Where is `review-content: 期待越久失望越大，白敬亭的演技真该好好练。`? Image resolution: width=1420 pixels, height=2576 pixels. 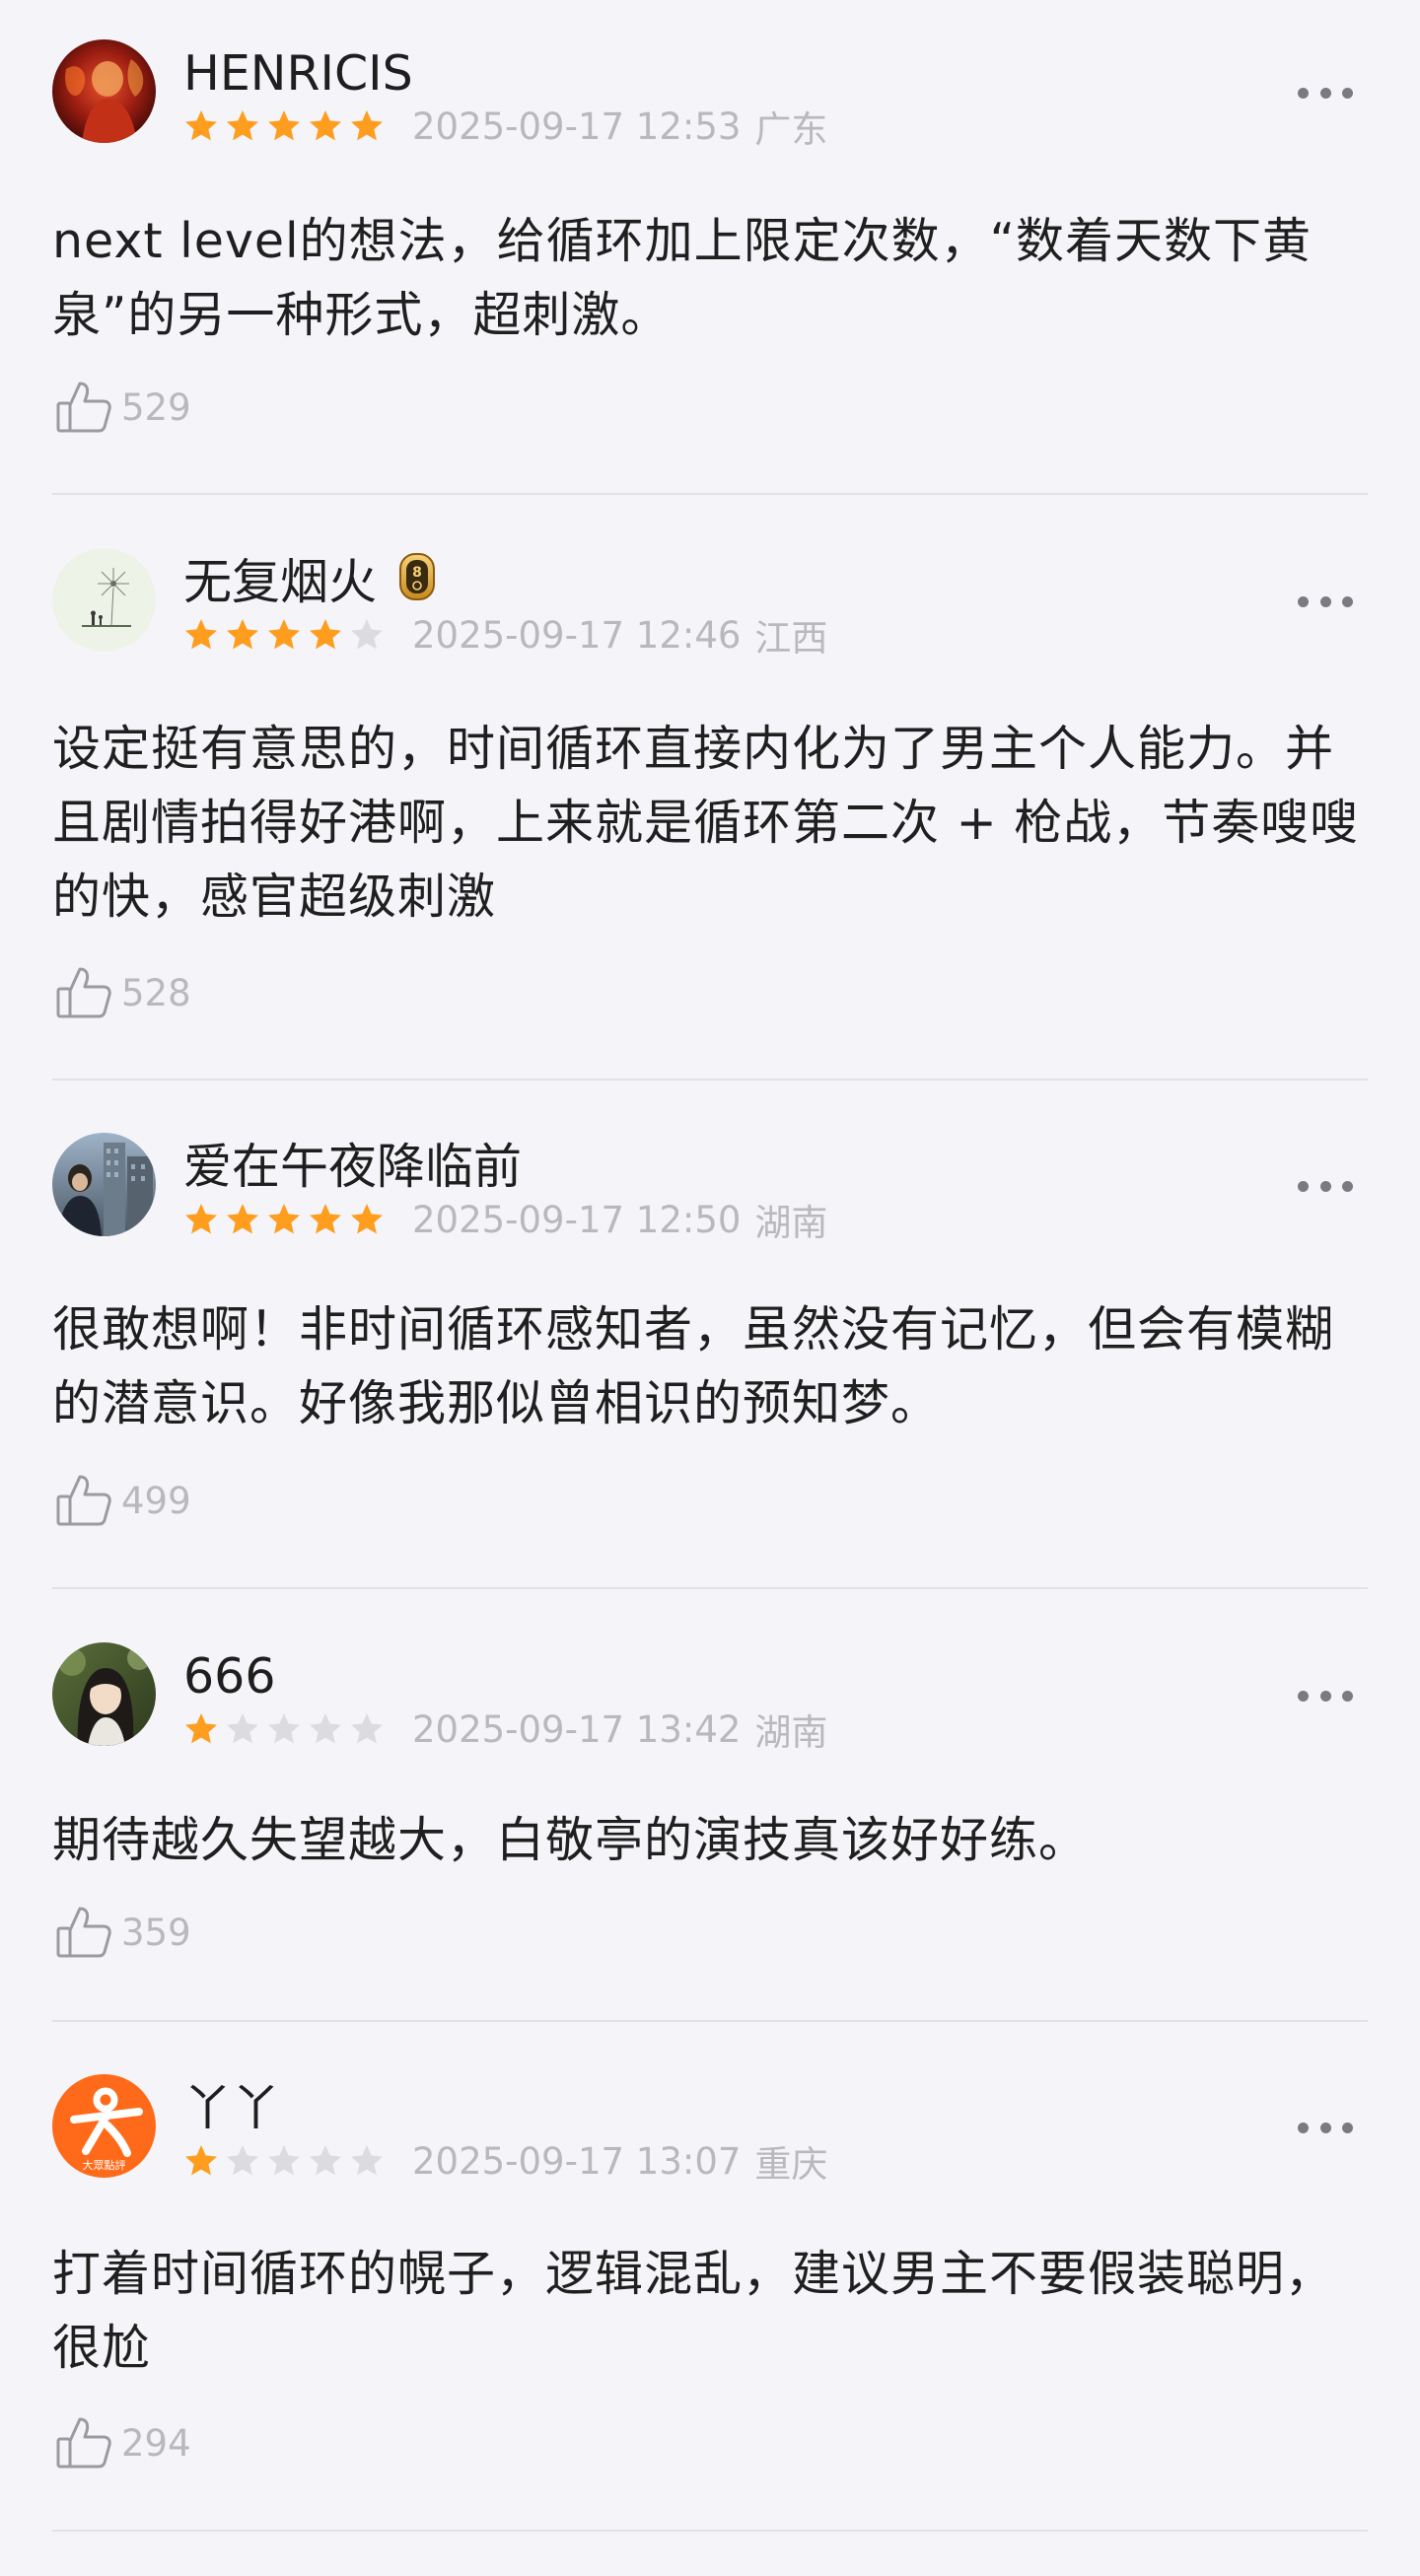 review-content: 期待越久失望越大，白敬亭的演技真该好好练。 is located at coordinates (570, 1840).